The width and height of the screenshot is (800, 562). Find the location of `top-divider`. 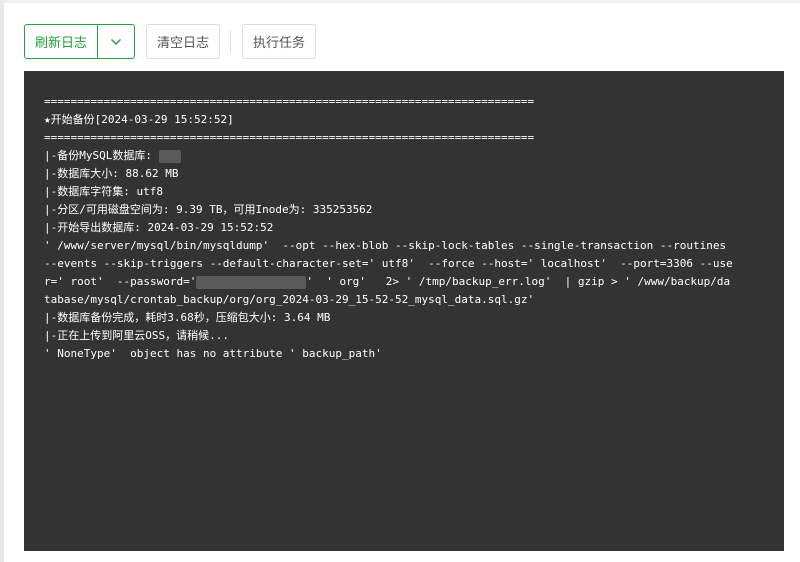

top-divider is located at coordinates (400, 1).